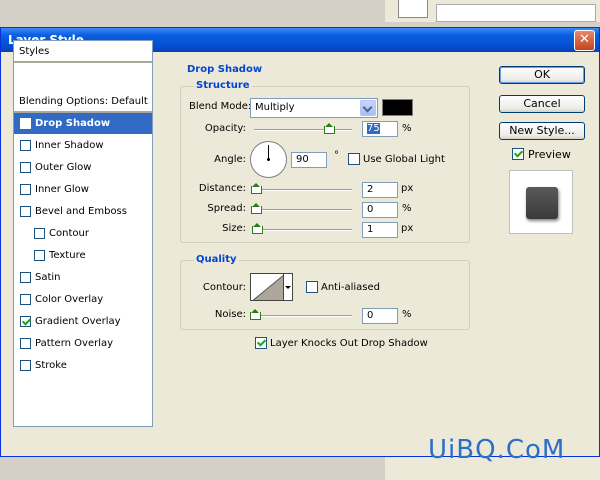 Image resolution: width=600 pixels, height=480 pixels. I want to click on preview-label: Preview, so click(549, 154).